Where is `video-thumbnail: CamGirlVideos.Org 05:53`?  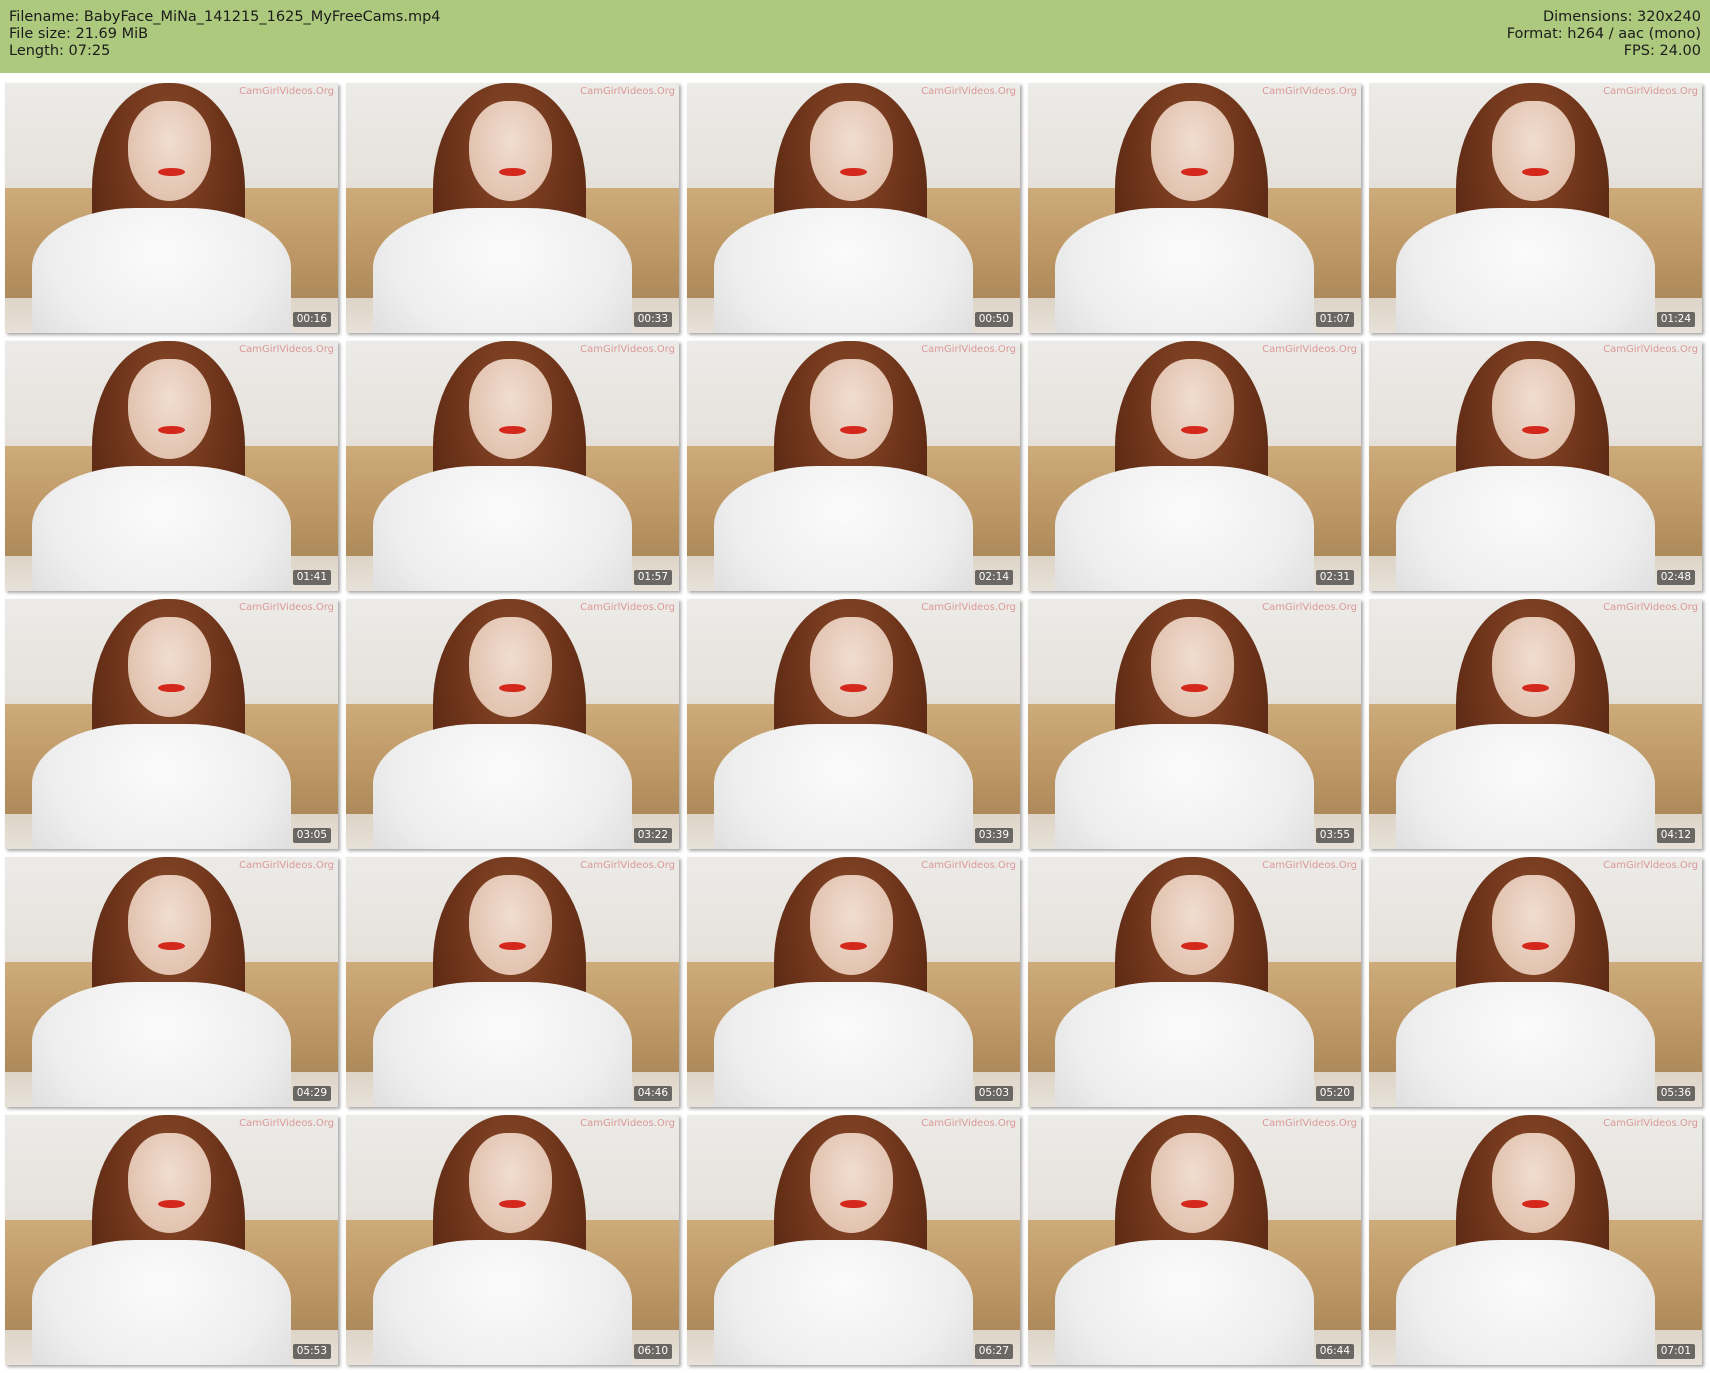
video-thumbnail: CamGirlVideos.Org 05:53 is located at coordinates (171, 1240).